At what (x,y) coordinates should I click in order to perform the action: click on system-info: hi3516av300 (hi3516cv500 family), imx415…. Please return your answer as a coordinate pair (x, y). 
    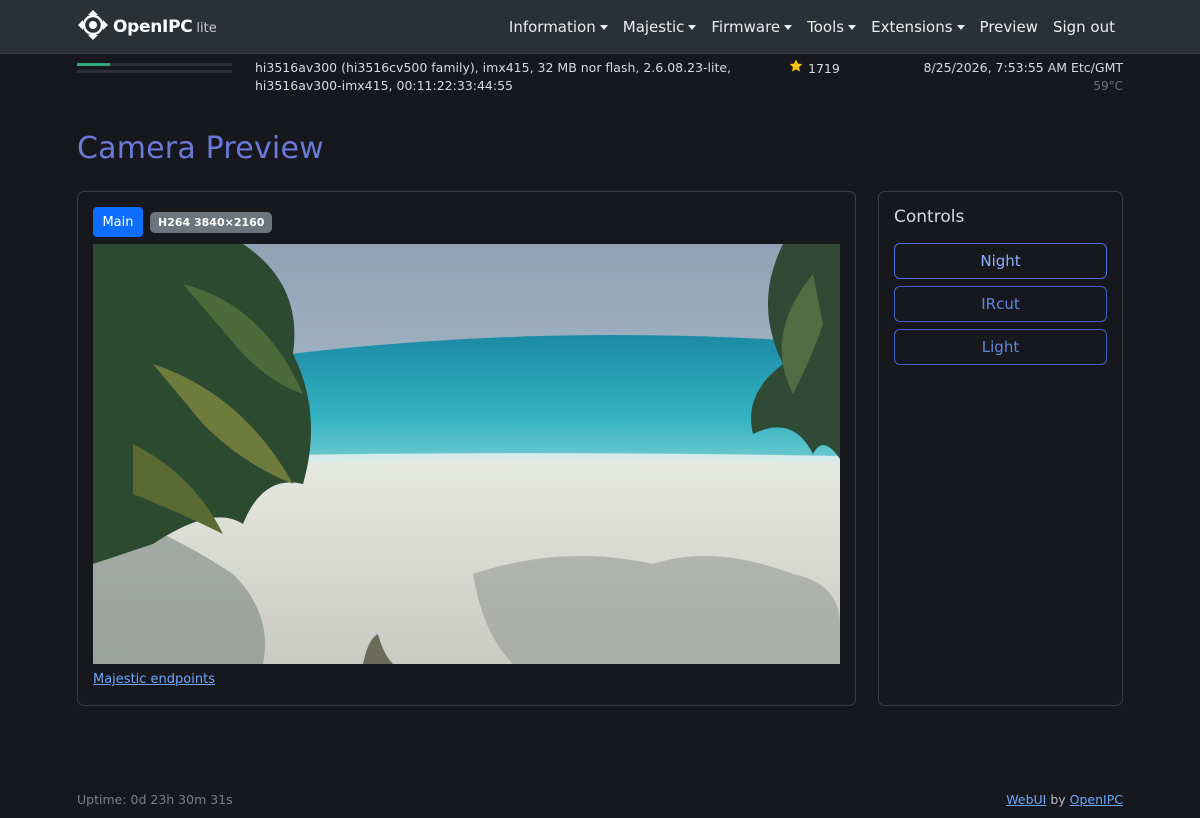
    Looking at the image, I should click on (493, 76).